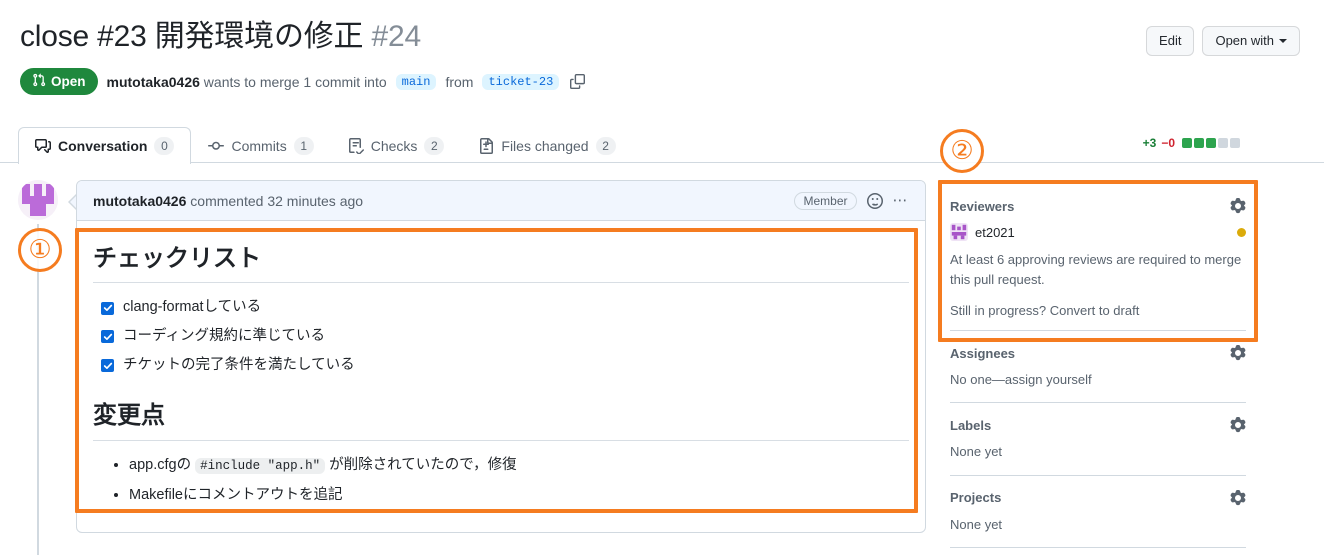  What do you see at coordinates (260, 465) in the screenshot?
I see `inline-code: #include "app.h"` at bounding box center [260, 465].